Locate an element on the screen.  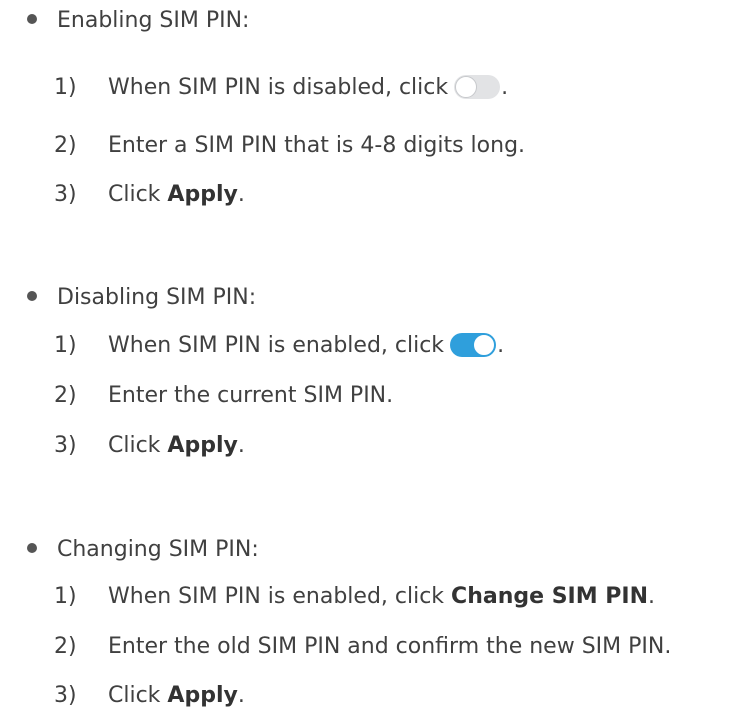
toggle-off-icon is located at coordinates (477, 87).